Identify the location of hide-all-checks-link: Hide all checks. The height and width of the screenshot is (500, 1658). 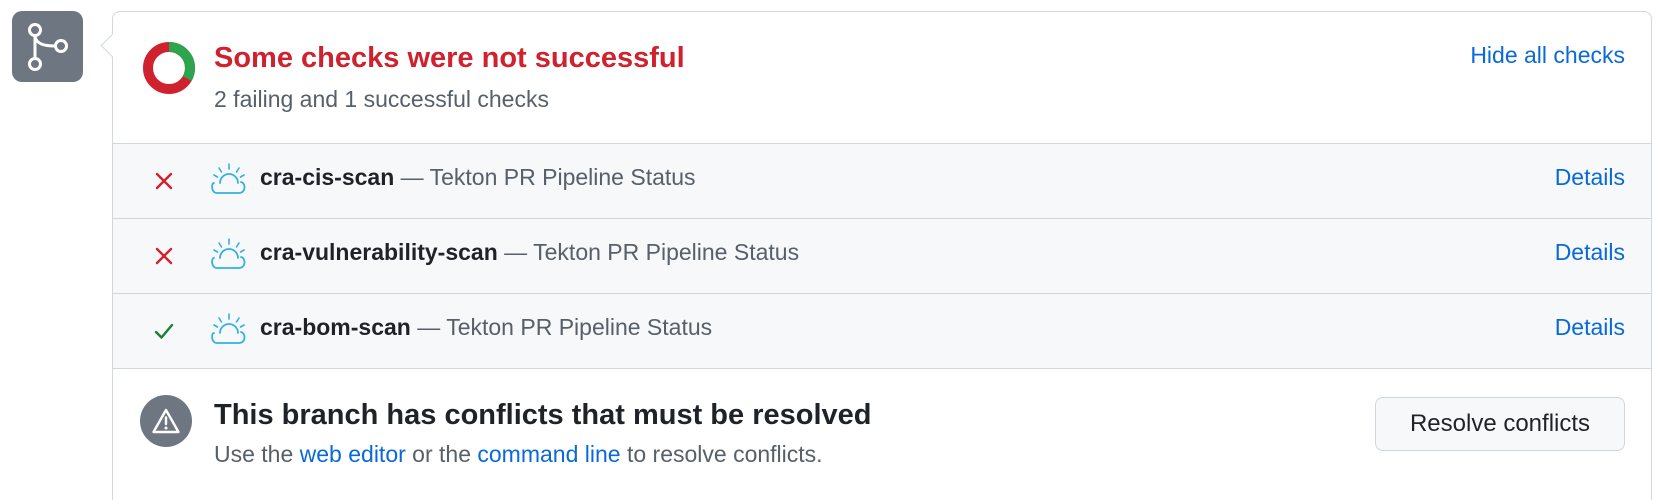
(1547, 55).